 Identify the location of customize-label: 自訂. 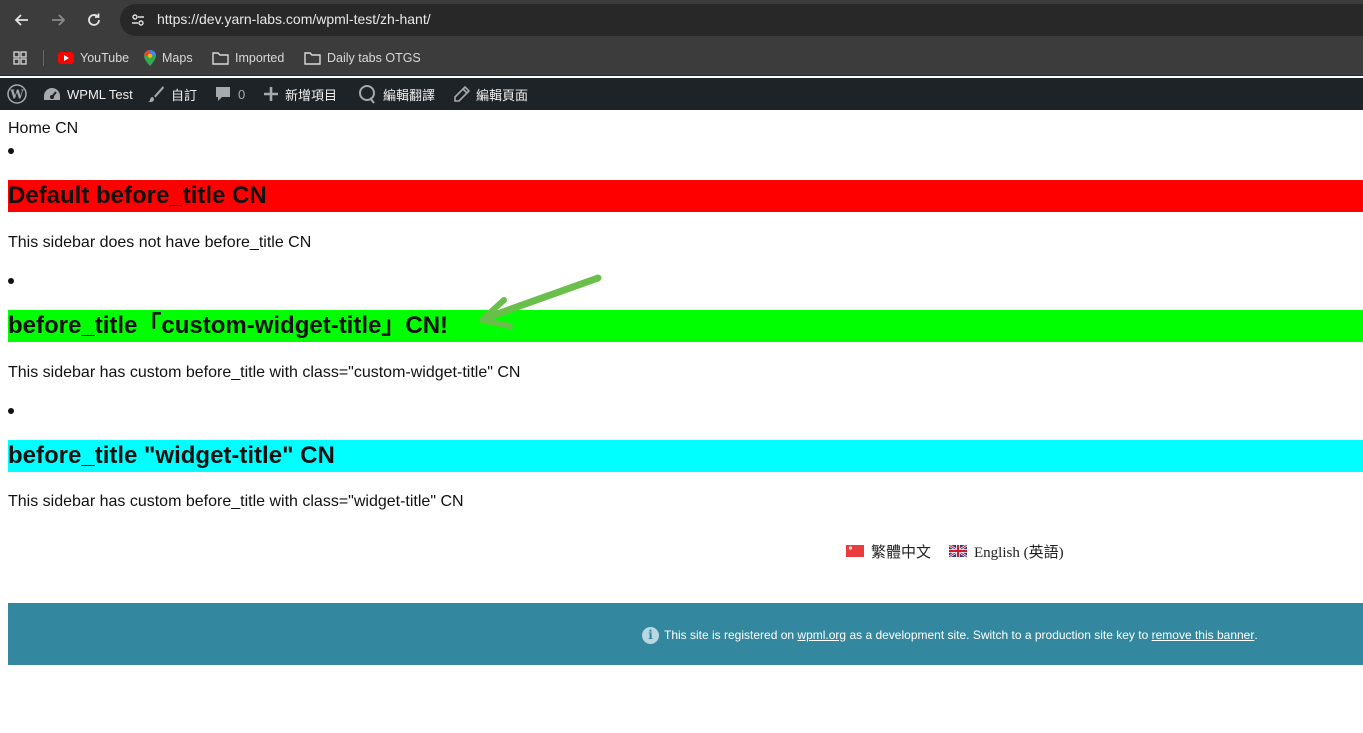
(184, 95).